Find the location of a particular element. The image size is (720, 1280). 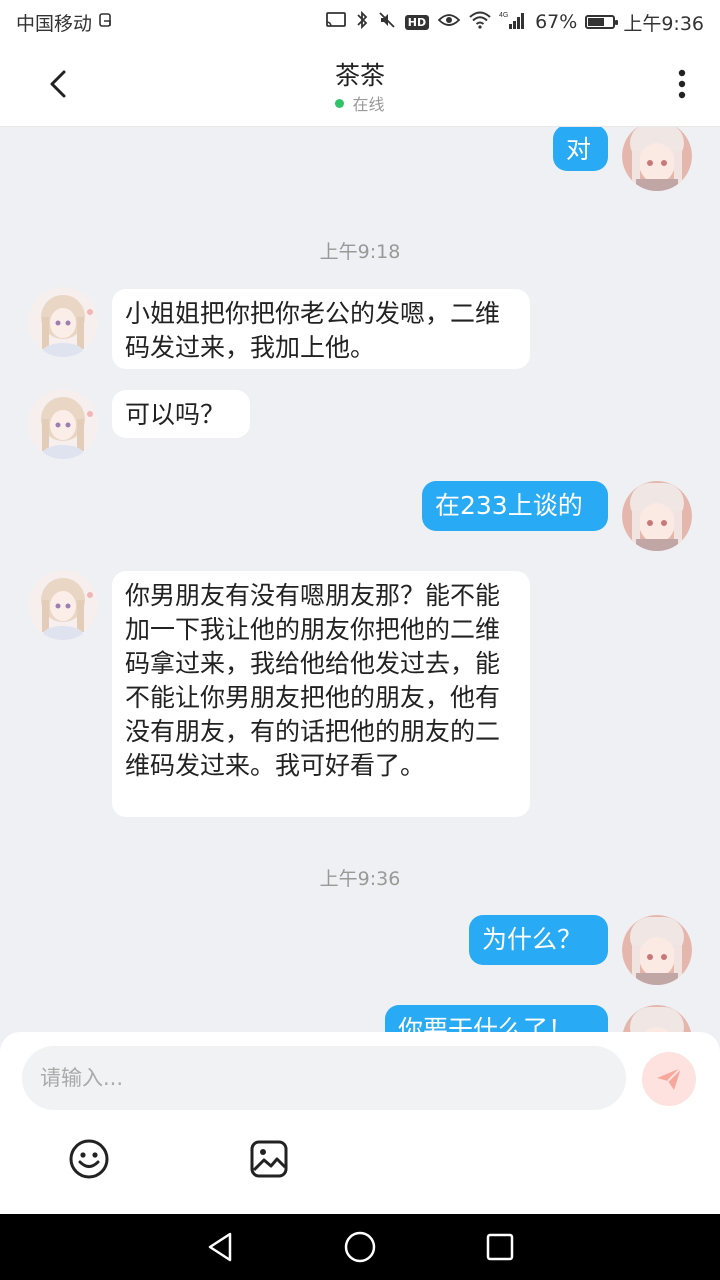

circle-home-icon is located at coordinates (360, 1247).